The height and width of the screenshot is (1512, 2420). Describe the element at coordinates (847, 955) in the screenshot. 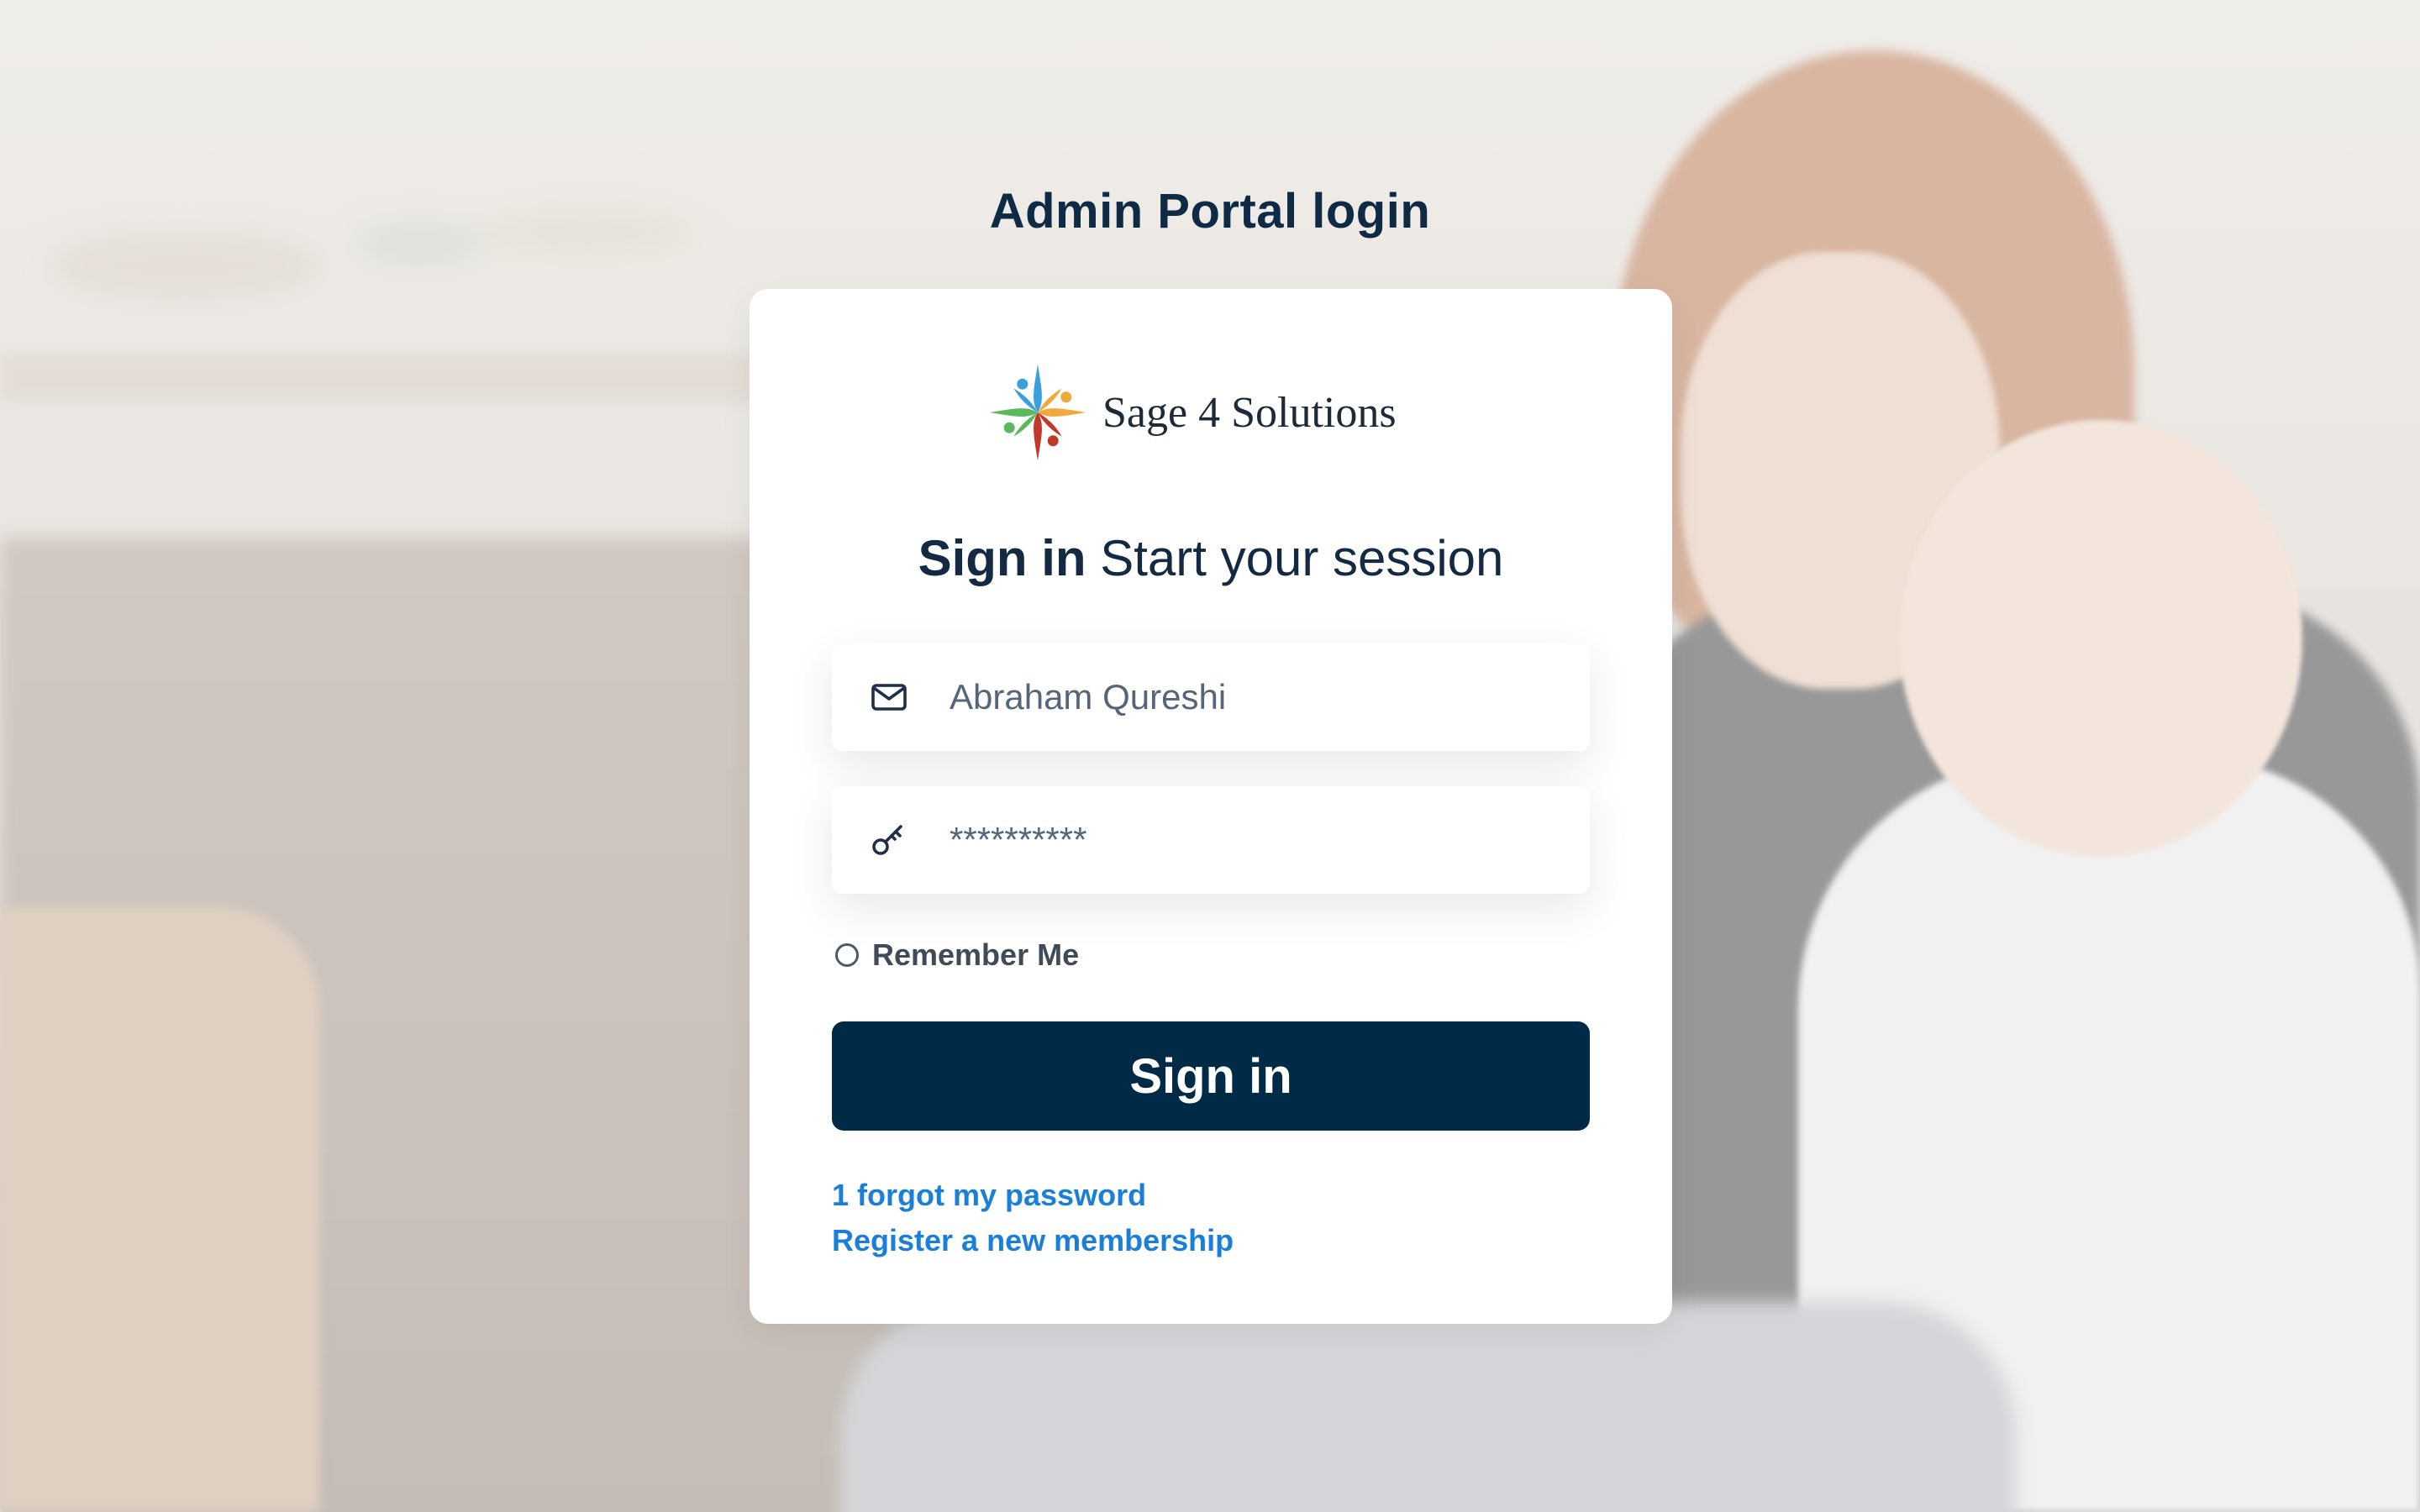

I see `remember-radio` at that location.